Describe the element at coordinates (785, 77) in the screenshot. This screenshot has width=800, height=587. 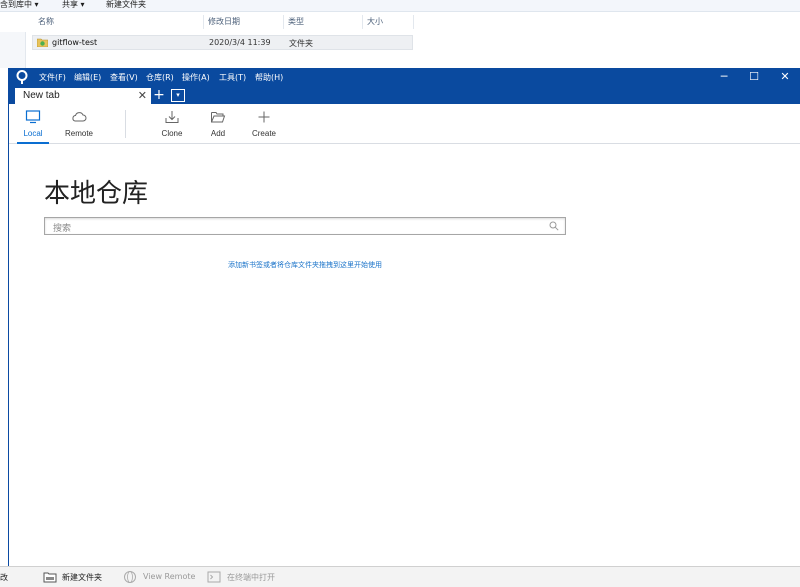
I see `close-button: ✕` at that location.